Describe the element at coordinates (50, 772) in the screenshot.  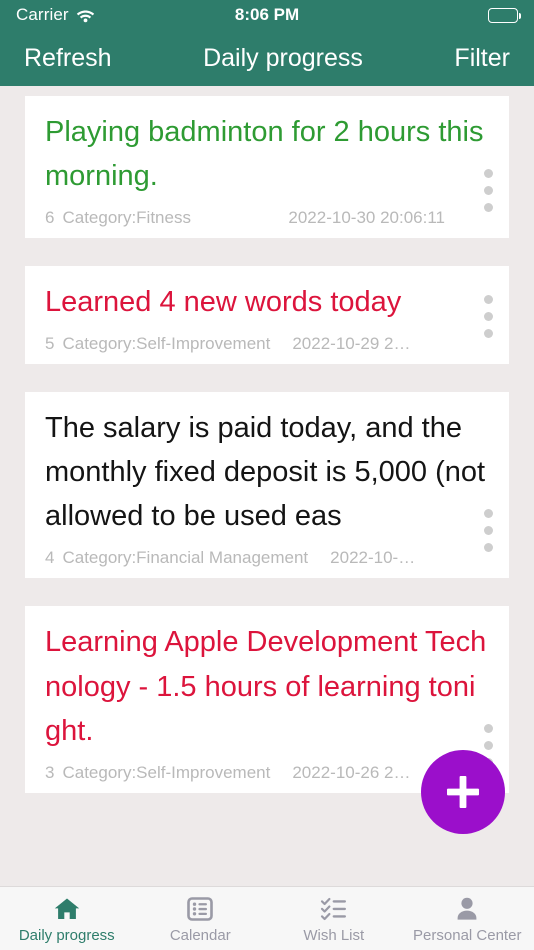
I see `item-id: 3` at that location.